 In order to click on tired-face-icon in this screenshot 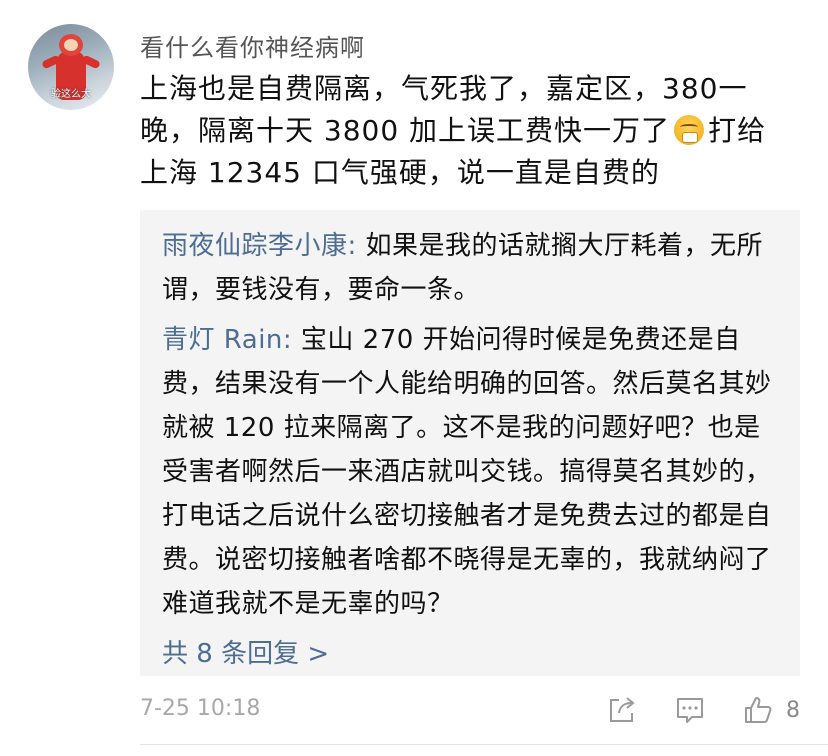, I will do `click(689, 130)`.